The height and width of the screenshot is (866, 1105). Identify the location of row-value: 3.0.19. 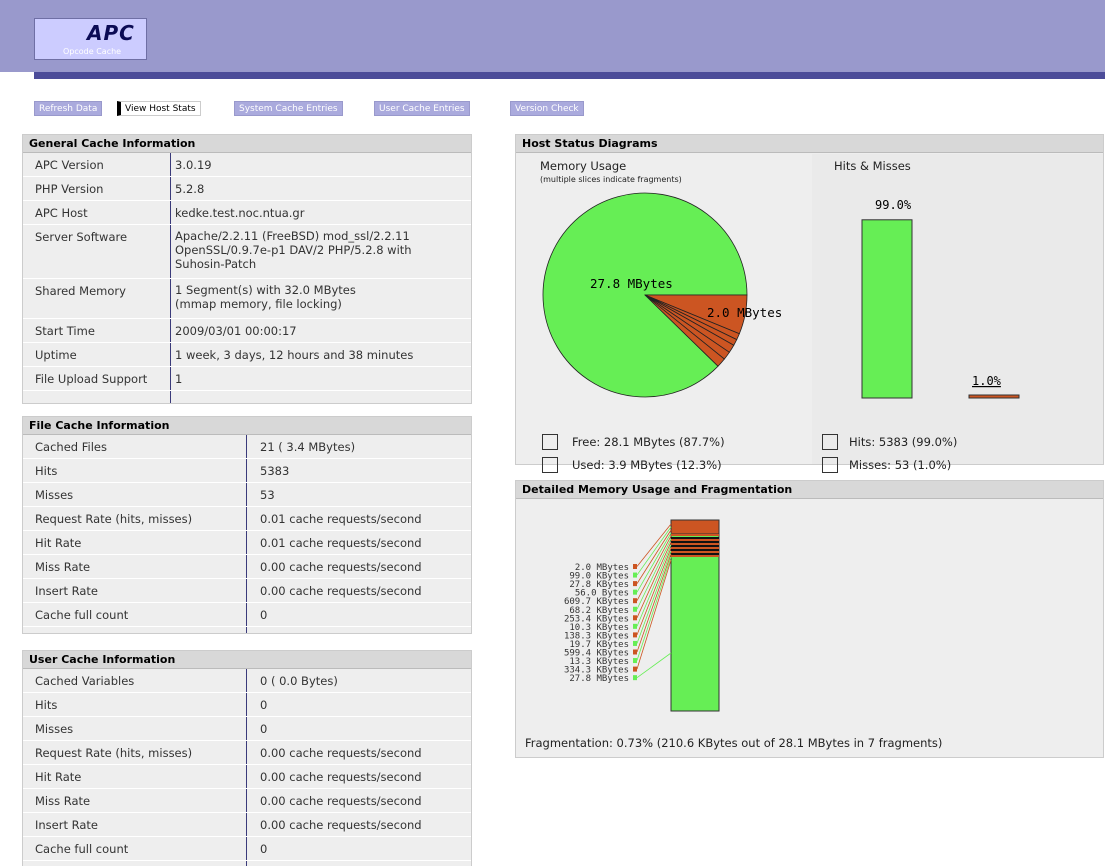
(193, 165).